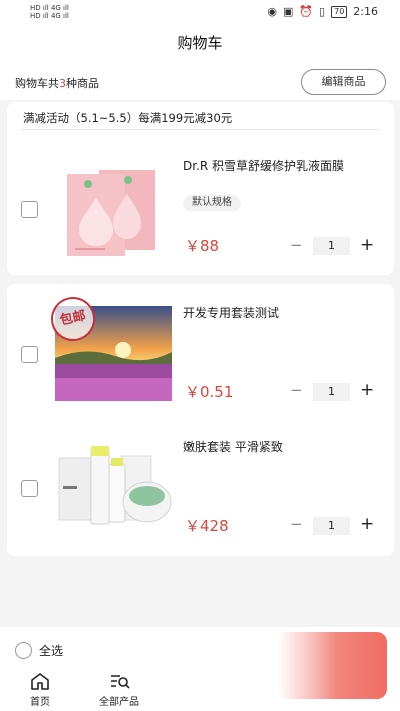  Describe the element at coordinates (212, 203) in the screenshot. I see `spec-chip: 默认规格` at that location.